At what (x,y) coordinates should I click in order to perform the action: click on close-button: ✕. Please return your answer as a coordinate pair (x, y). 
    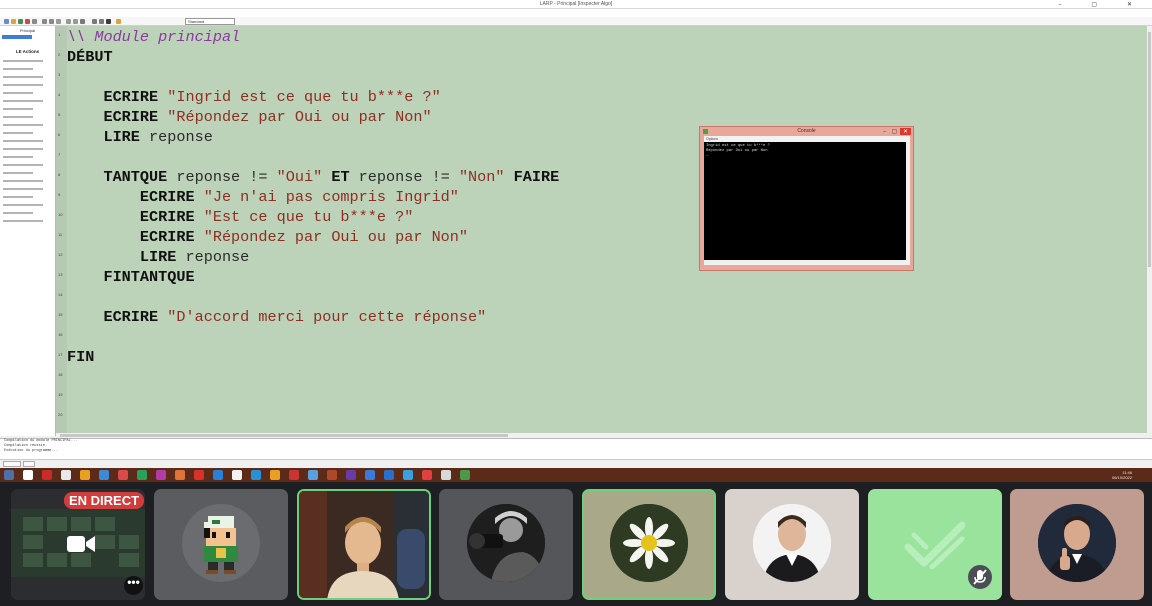
    Looking at the image, I should click on (905, 131).